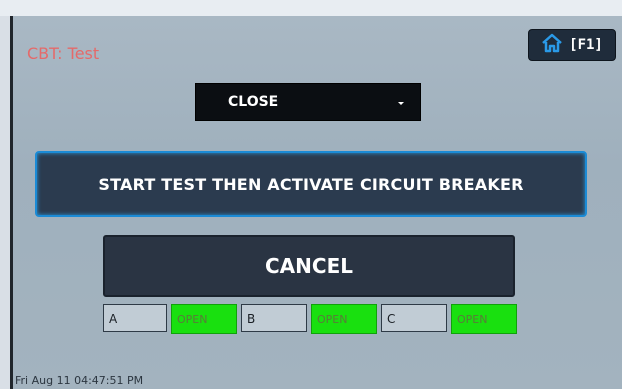 This screenshot has width=622, height=389. I want to click on phase-b-label: B, so click(274, 318).